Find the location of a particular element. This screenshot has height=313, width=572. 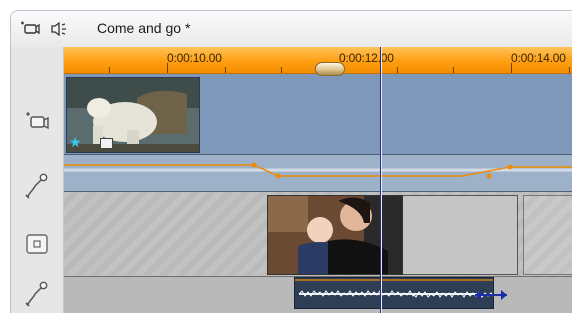

audio-clip is located at coordinates (394, 293).